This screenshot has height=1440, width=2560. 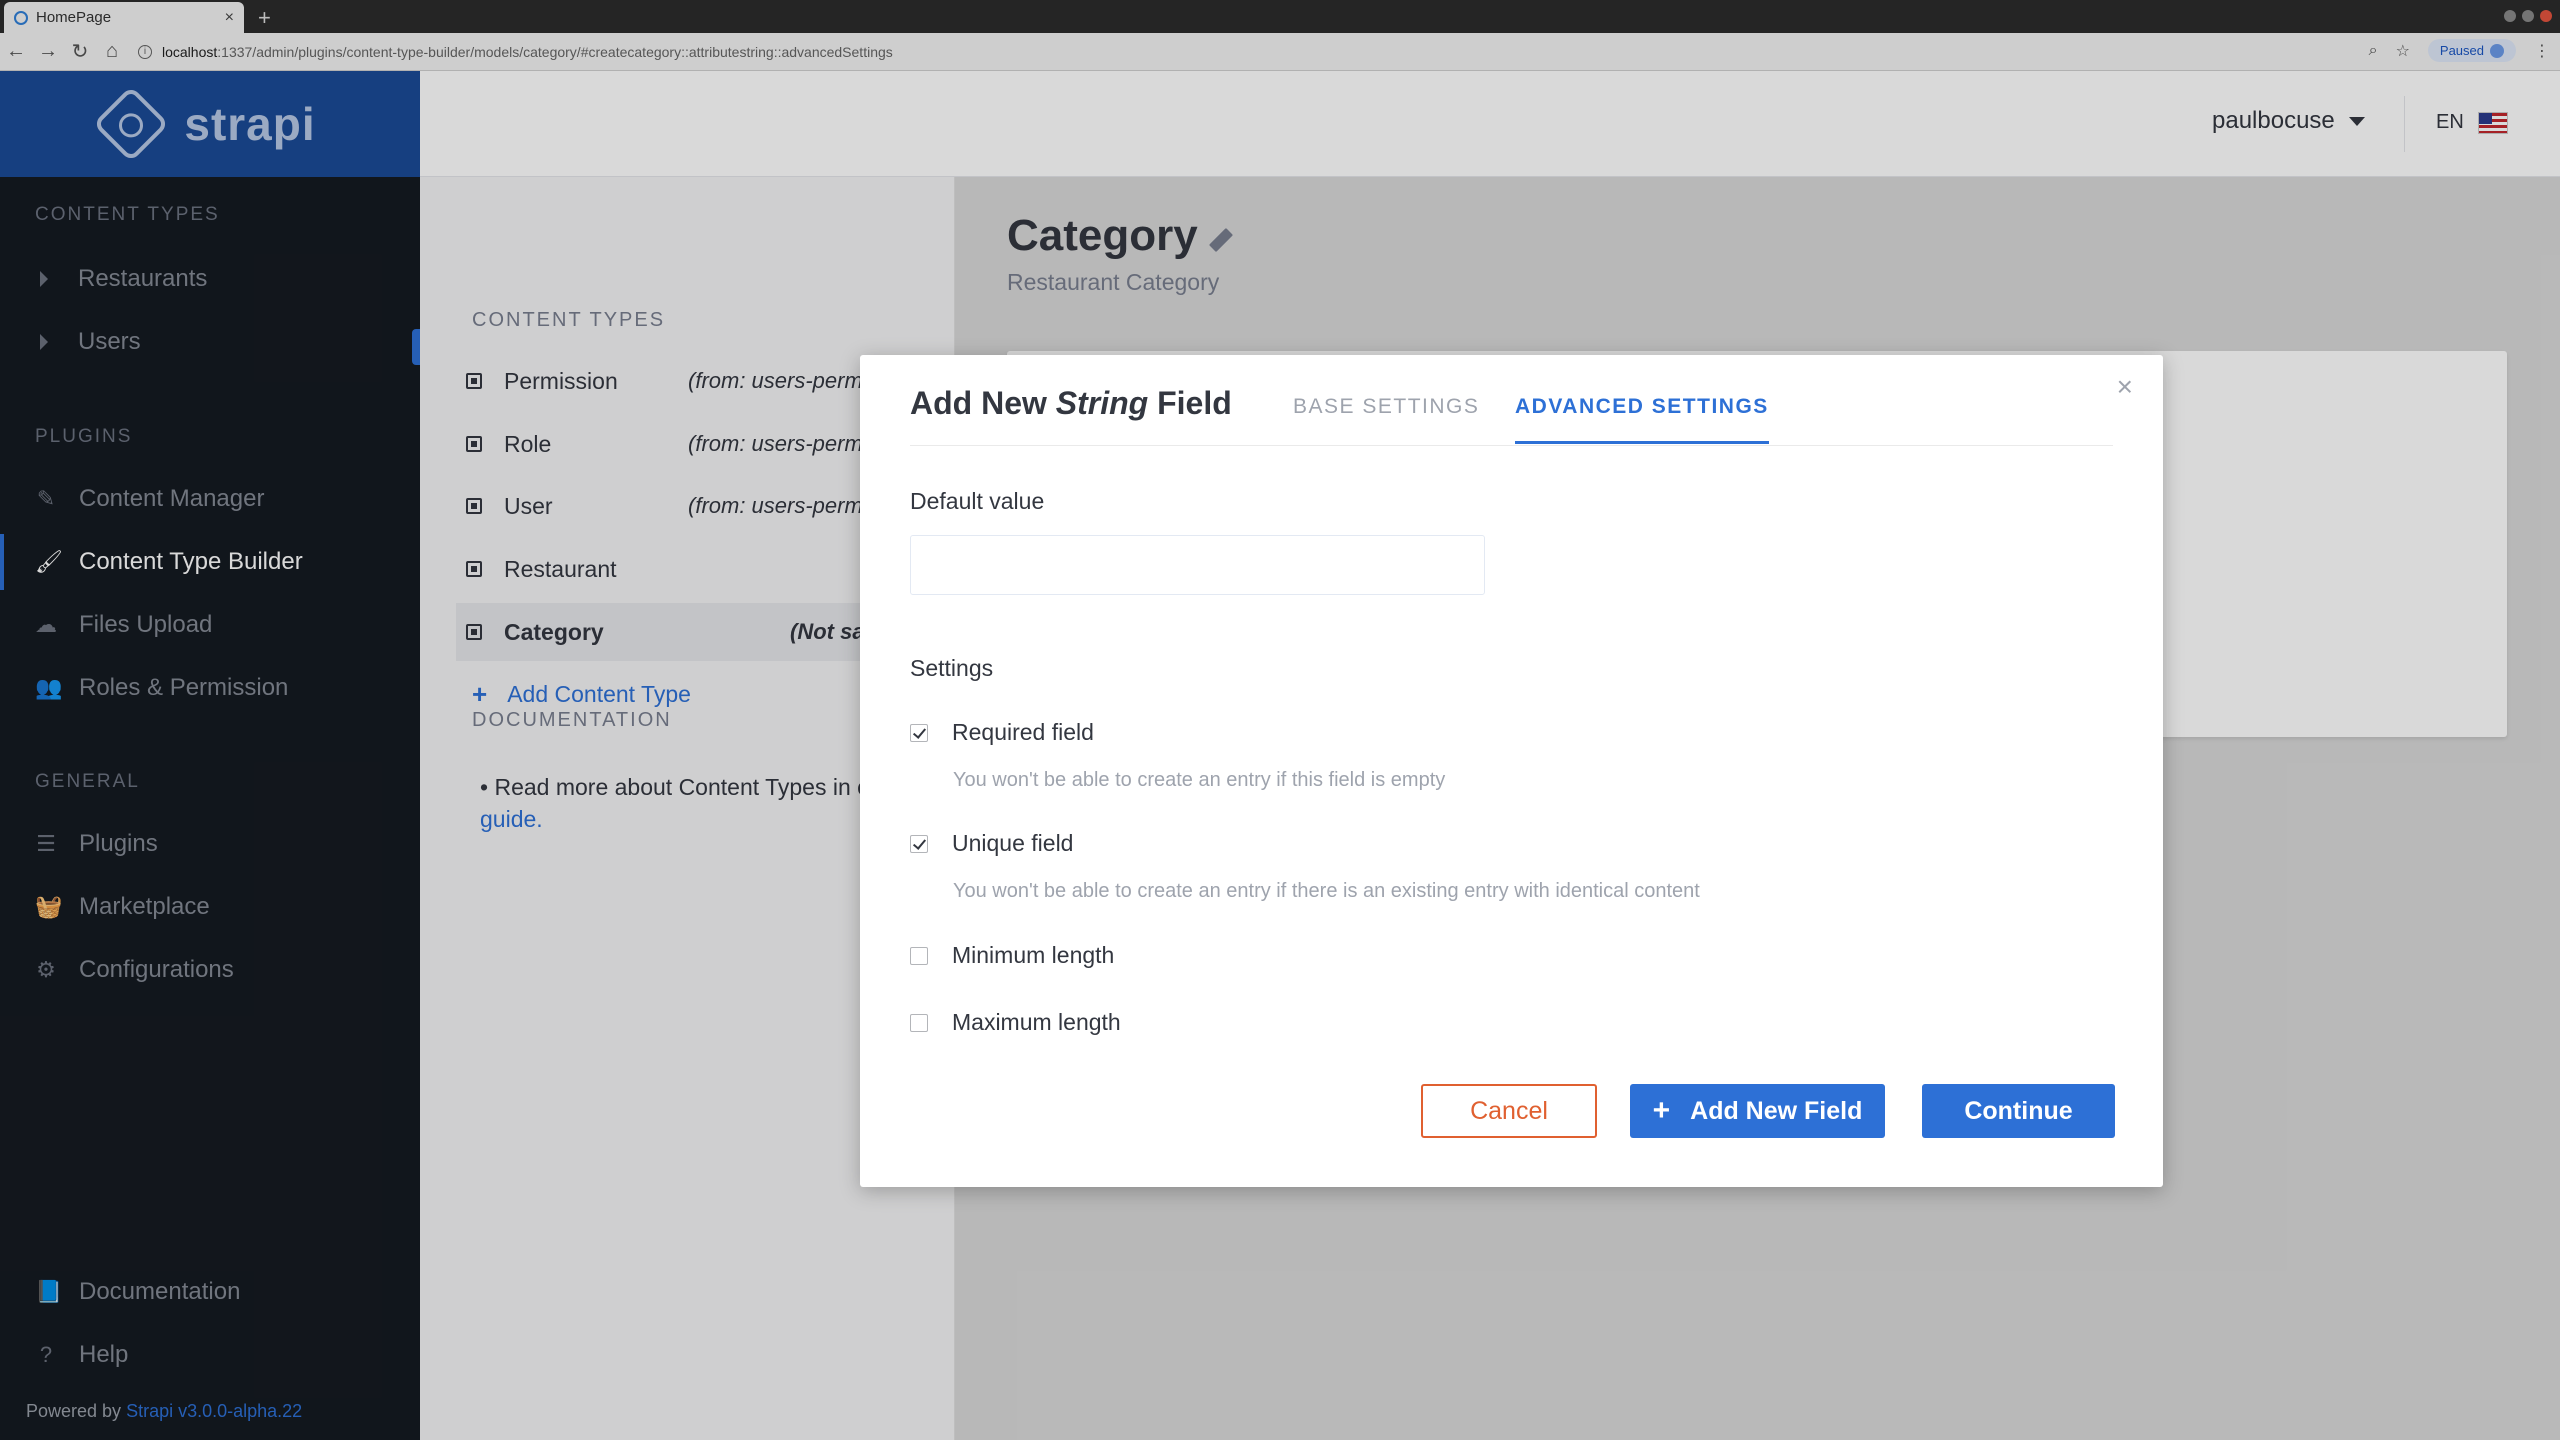 What do you see at coordinates (1386, 407) in the screenshot?
I see `tab-base-settings: BASE SETTINGS` at bounding box center [1386, 407].